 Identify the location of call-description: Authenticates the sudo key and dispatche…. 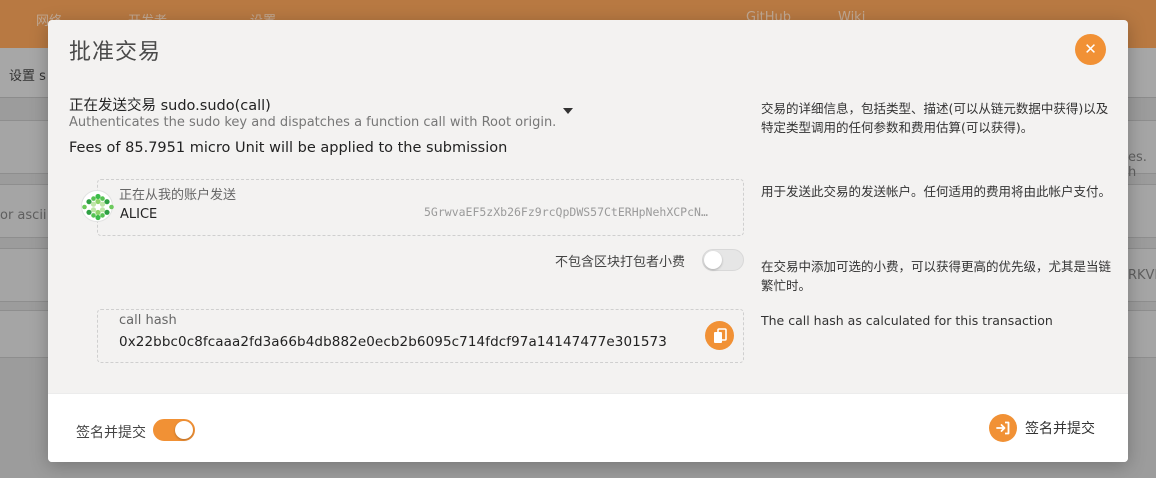
(313, 122).